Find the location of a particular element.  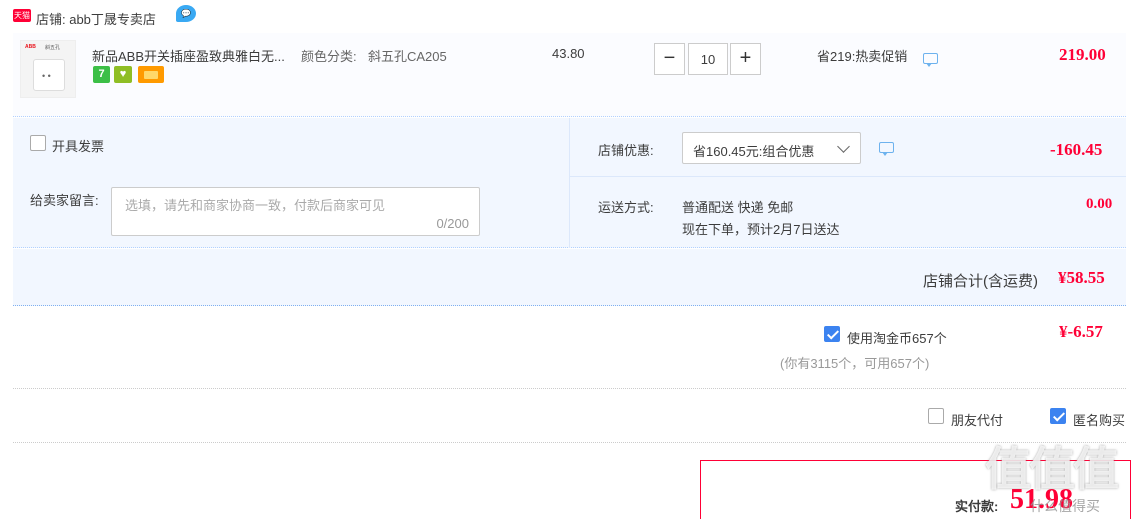

watermark-logo: 值值值 is located at coordinates (1052, 469).